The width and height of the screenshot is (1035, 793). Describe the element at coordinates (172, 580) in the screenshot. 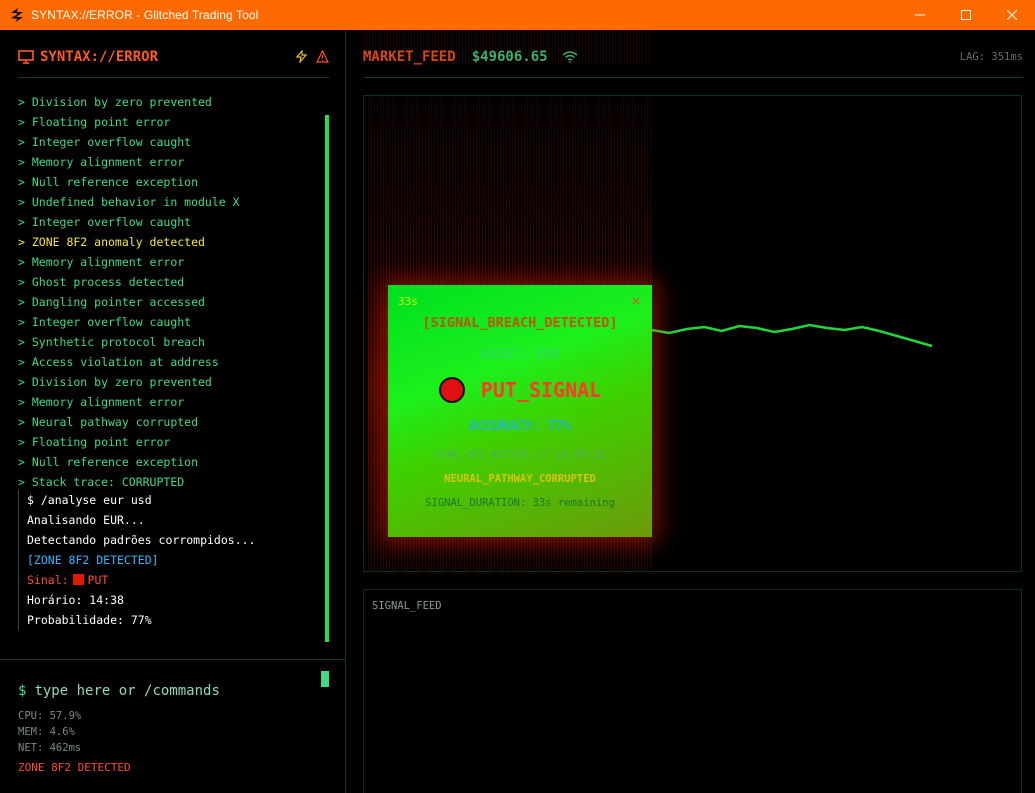

I see `session-signal: Sinal: PUT` at that location.